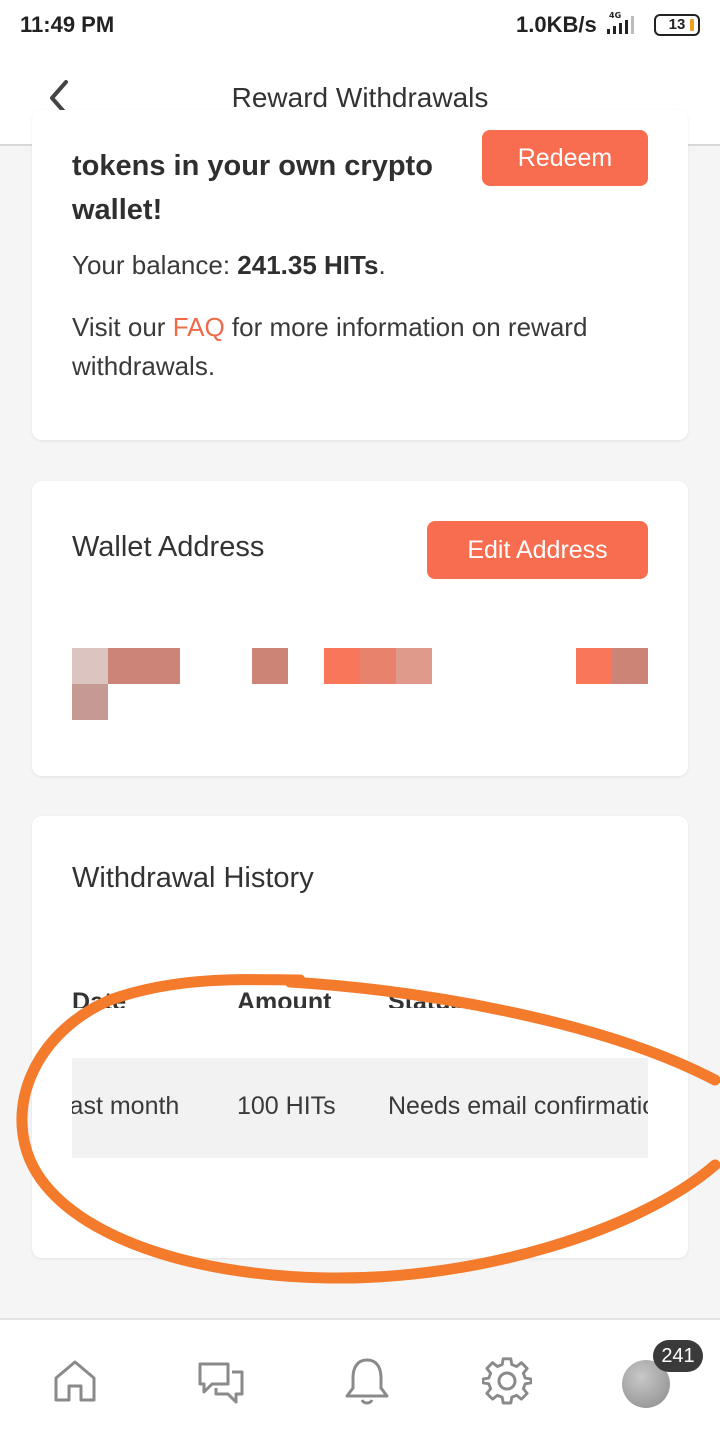  What do you see at coordinates (360, 25) in the screenshot?
I see `status-bar: 11:49 PM 1.0KB/s 4G 13` at bounding box center [360, 25].